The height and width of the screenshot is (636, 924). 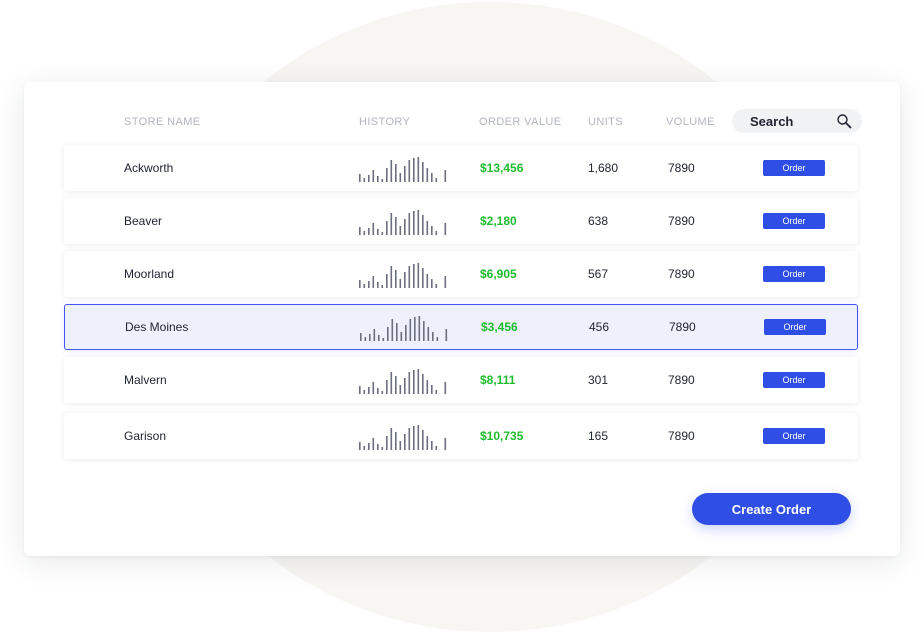 I want to click on order-value: $13,456, so click(x=502, y=168).